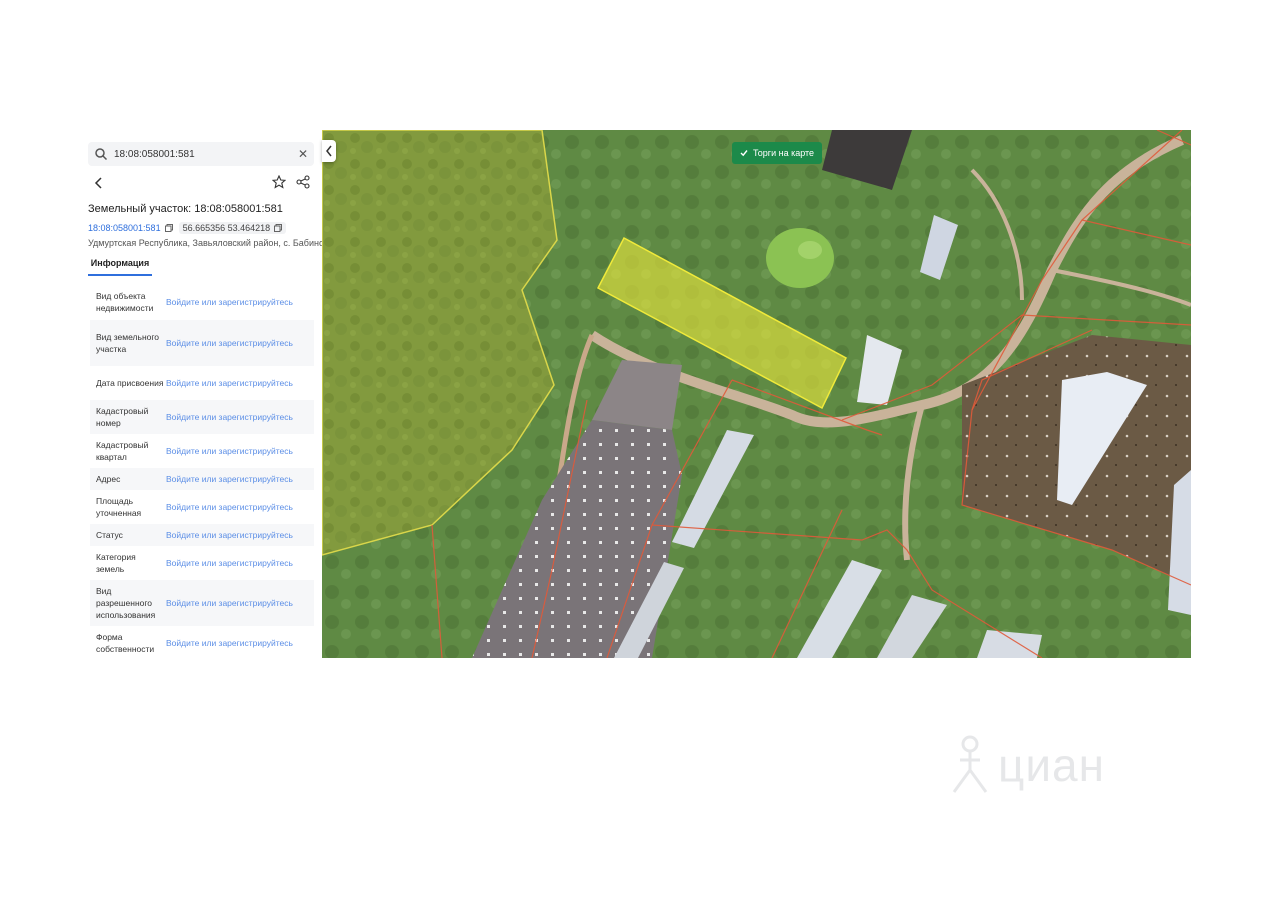 The image size is (1280, 905). Describe the element at coordinates (128, 343) in the screenshot. I see `property-label: Вид земельного участка` at that location.